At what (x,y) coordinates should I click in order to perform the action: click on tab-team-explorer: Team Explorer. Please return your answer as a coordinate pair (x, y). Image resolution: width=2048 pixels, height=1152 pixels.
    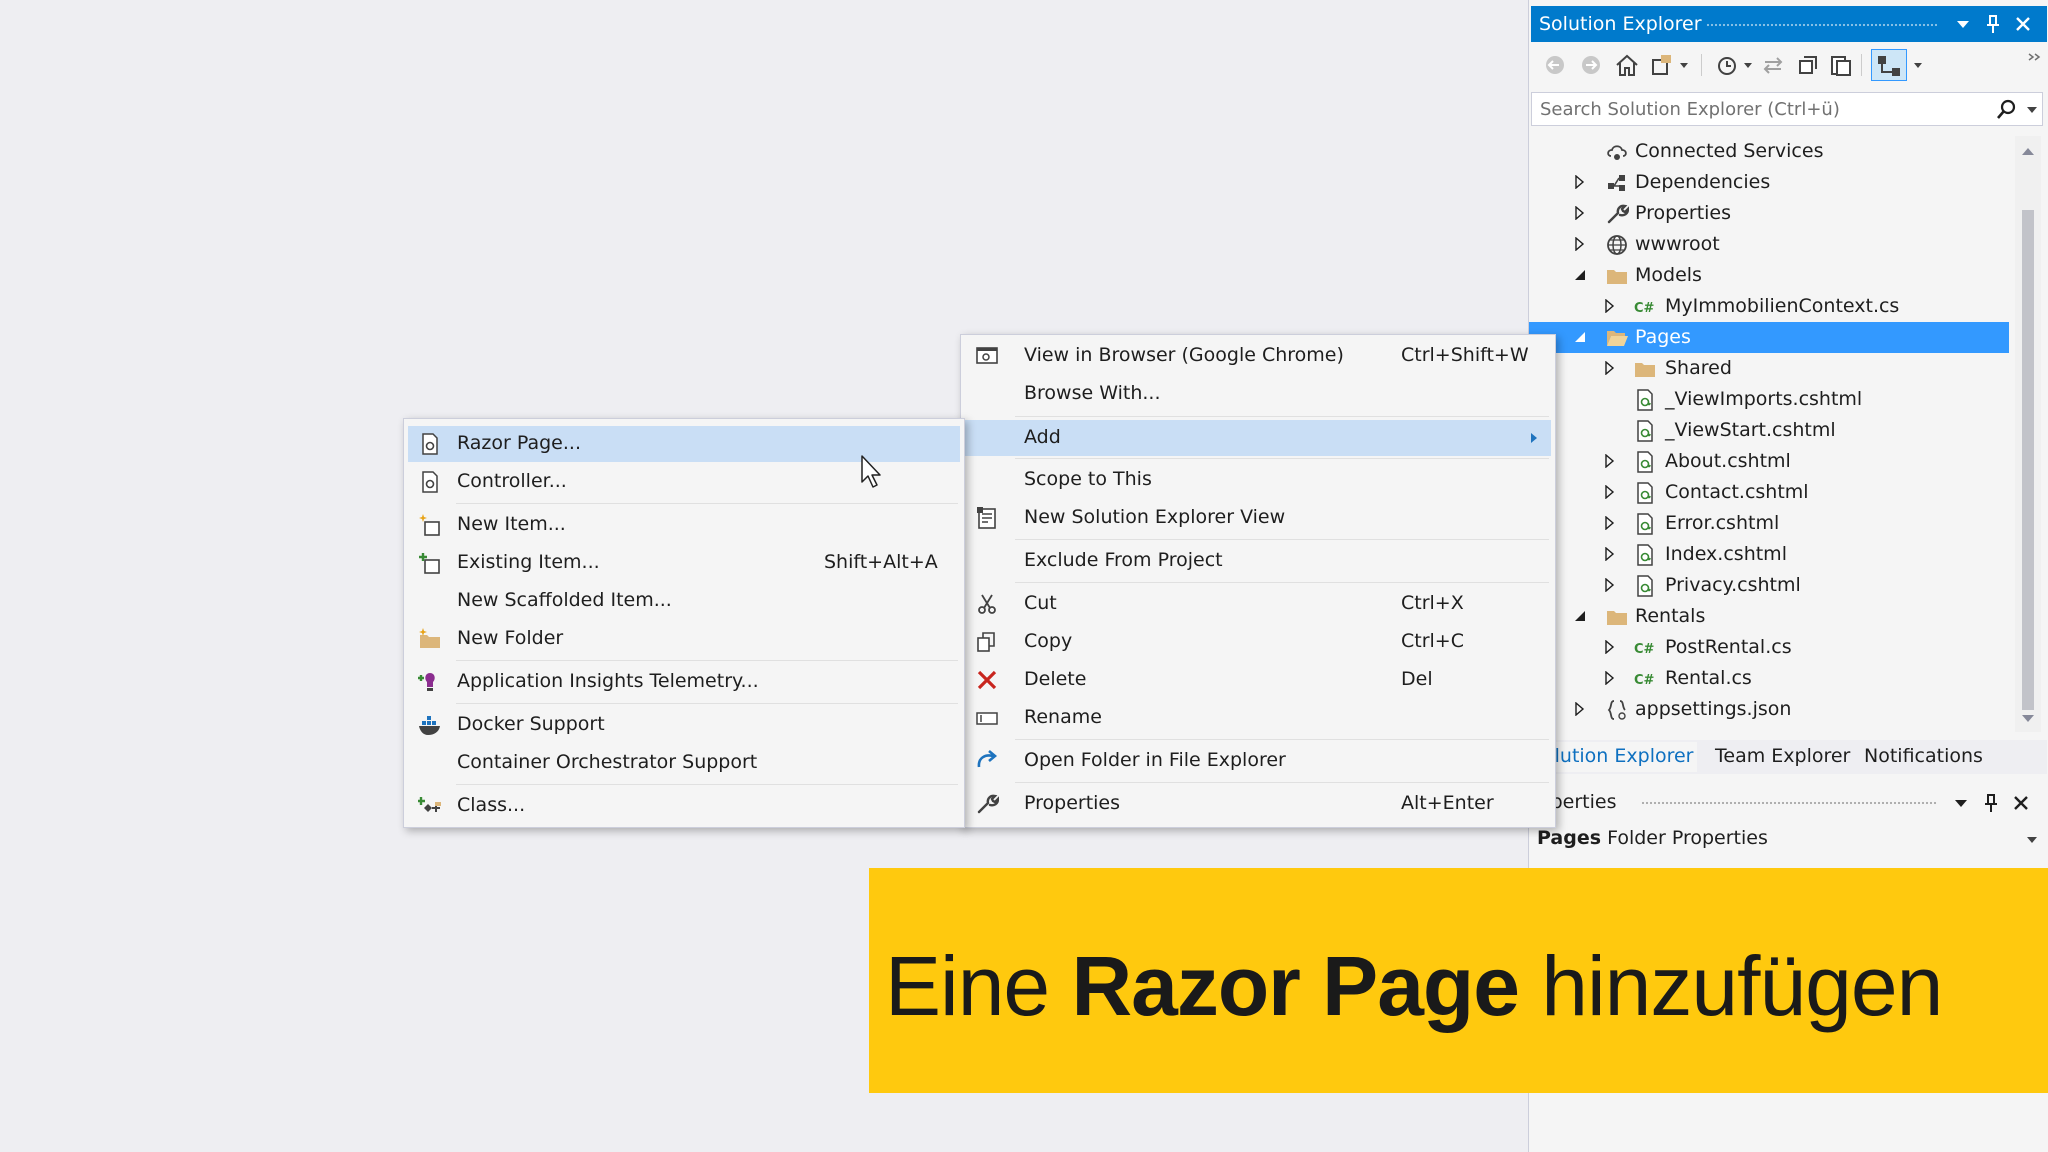
    Looking at the image, I should click on (1782, 757).